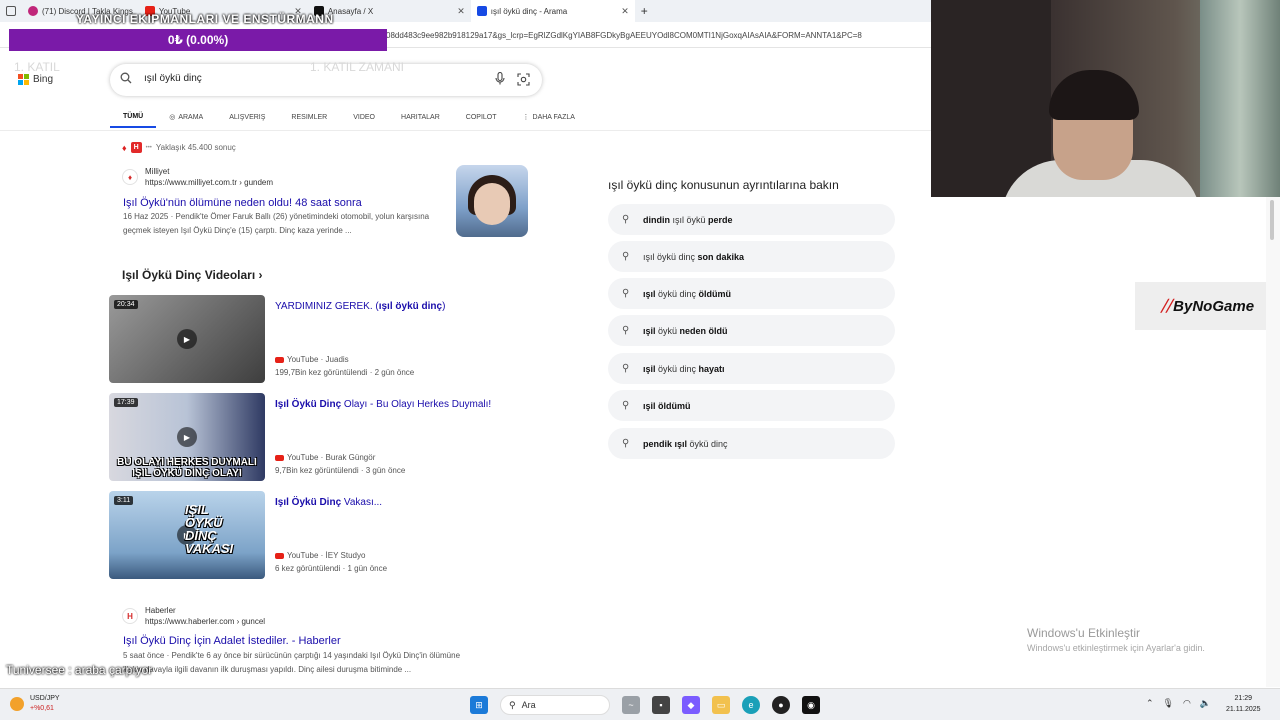 This screenshot has width=1280, height=720. Describe the element at coordinates (126, 402) in the screenshot. I see `video-duration: 17:39` at that location.